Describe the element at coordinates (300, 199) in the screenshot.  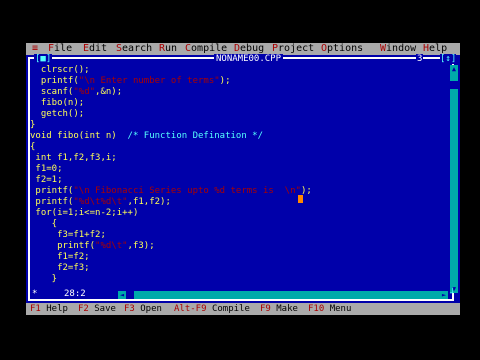
I see `text-cursor` at that location.